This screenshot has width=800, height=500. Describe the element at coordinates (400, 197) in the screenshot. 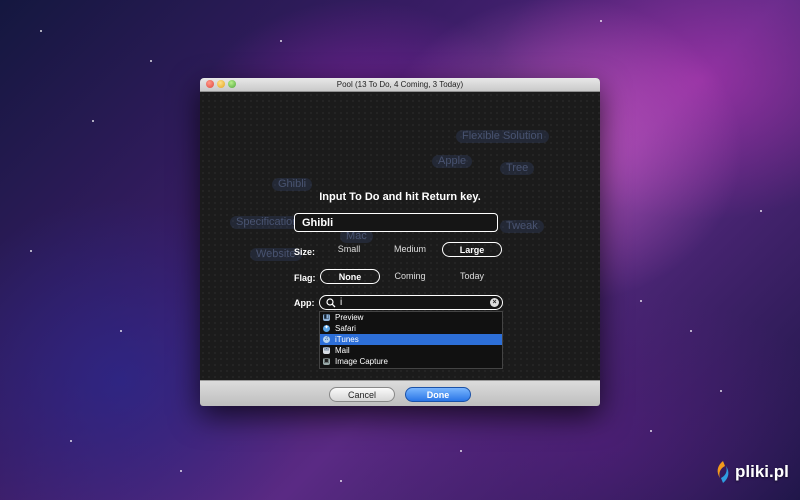

I see `input-prompt: Input To Do and hit Return key.` at that location.